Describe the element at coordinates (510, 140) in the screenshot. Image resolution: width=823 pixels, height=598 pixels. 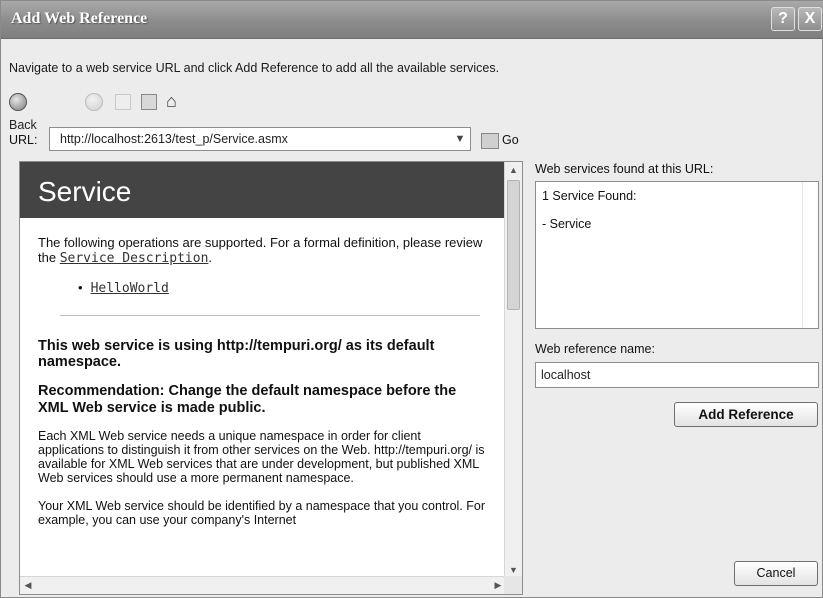
I see `go-label: Go` at that location.